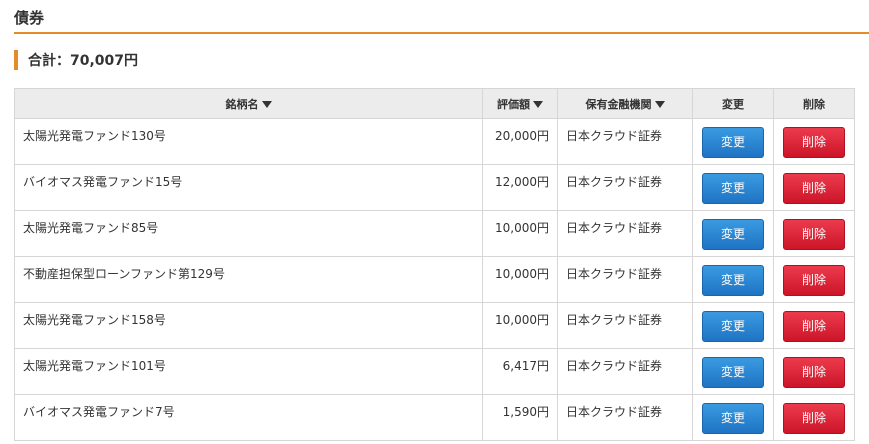 The image size is (869, 444). I want to click on holding-name: 太陽光発電ファンド158号, so click(248, 325).